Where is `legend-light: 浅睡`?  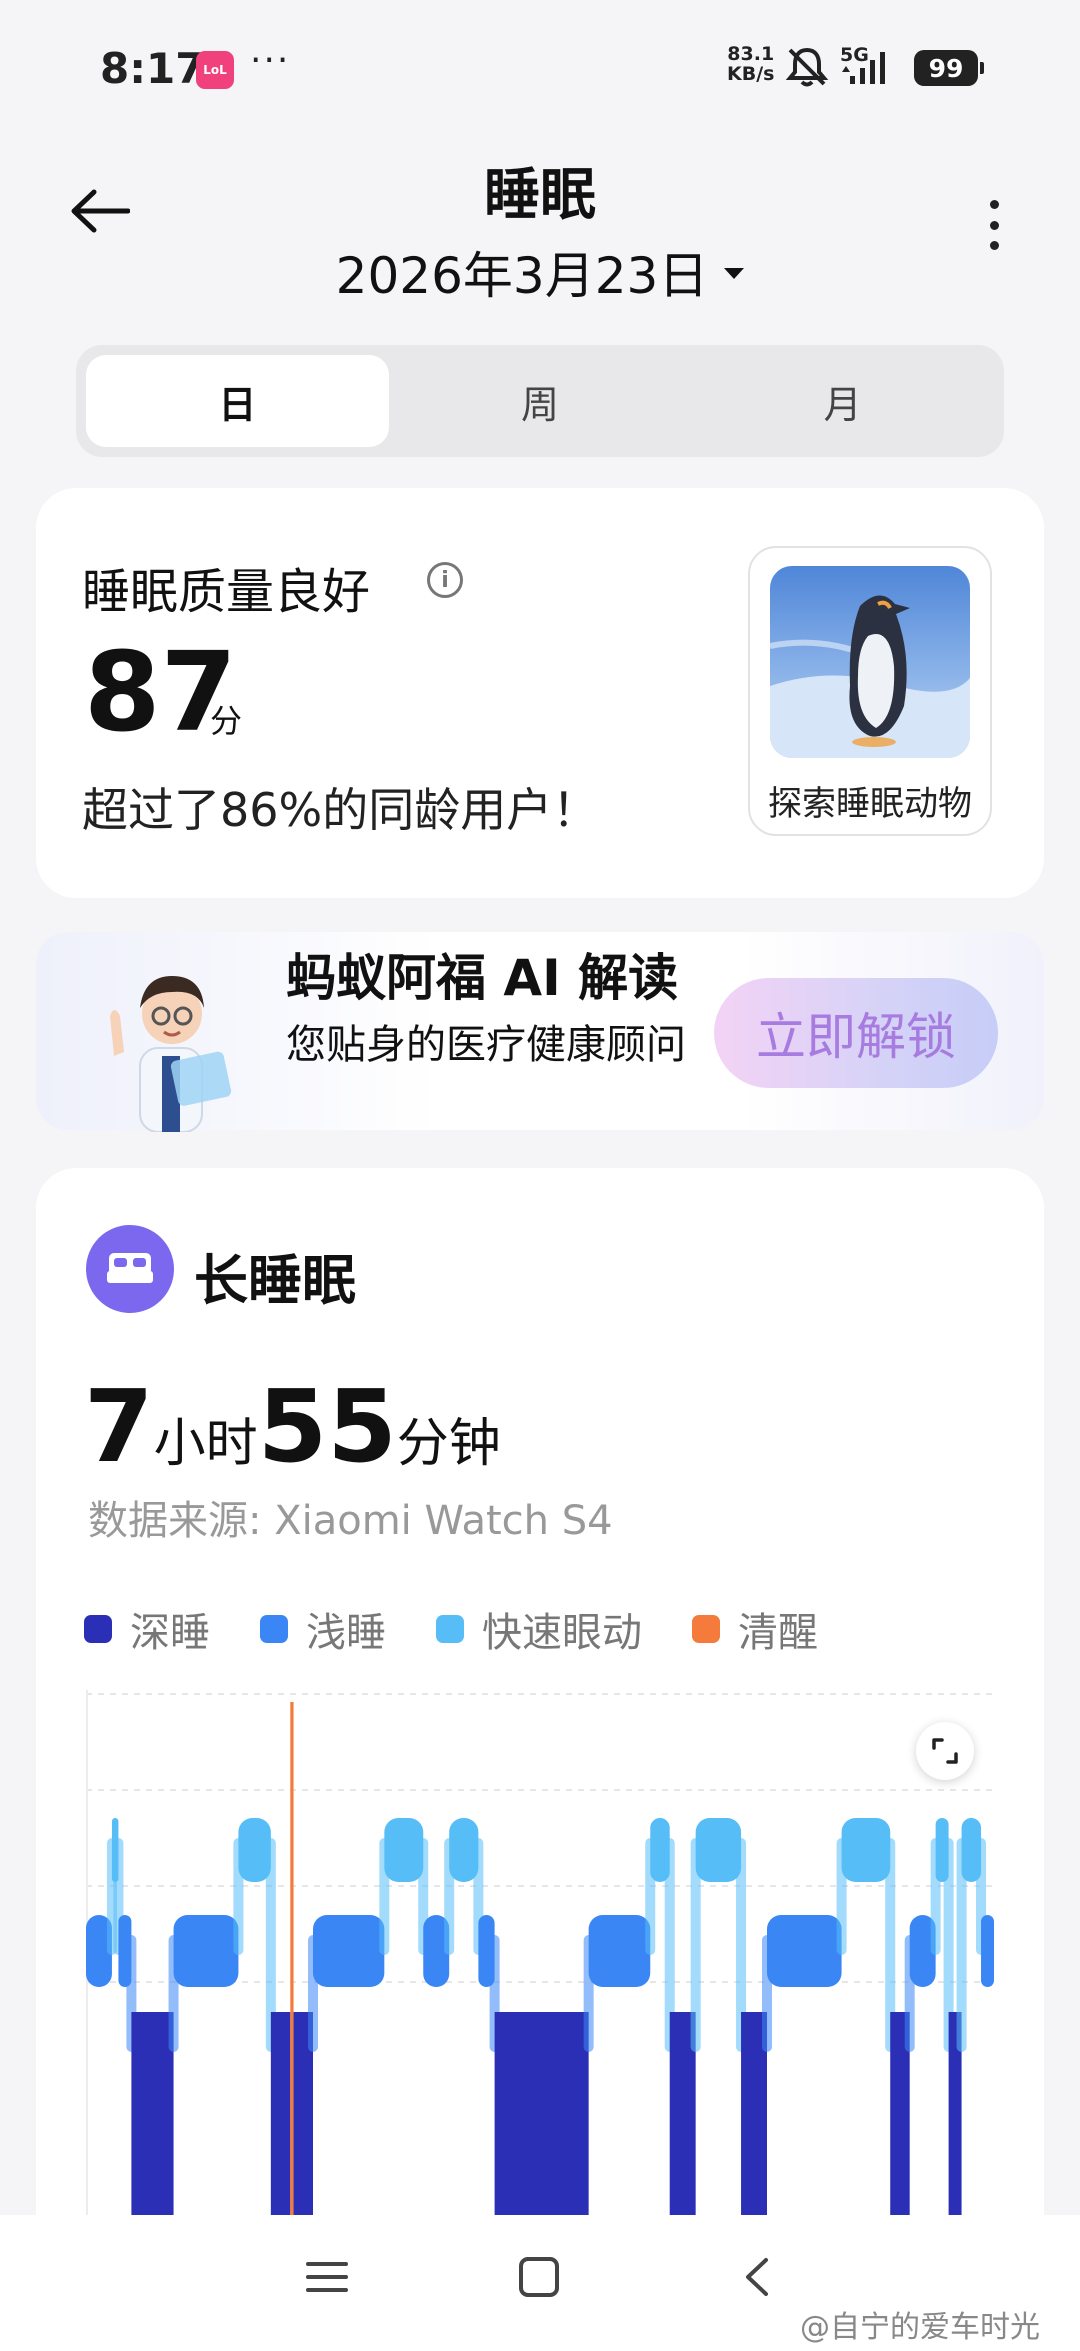
legend-light: 浅睡 is located at coordinates (323, 1629).